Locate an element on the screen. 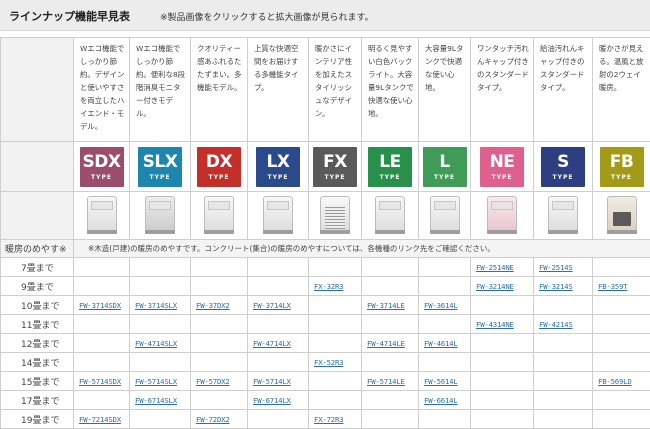 The image size is (650, 429). model-link: FW-4214S is located at coordinates (563, 324).